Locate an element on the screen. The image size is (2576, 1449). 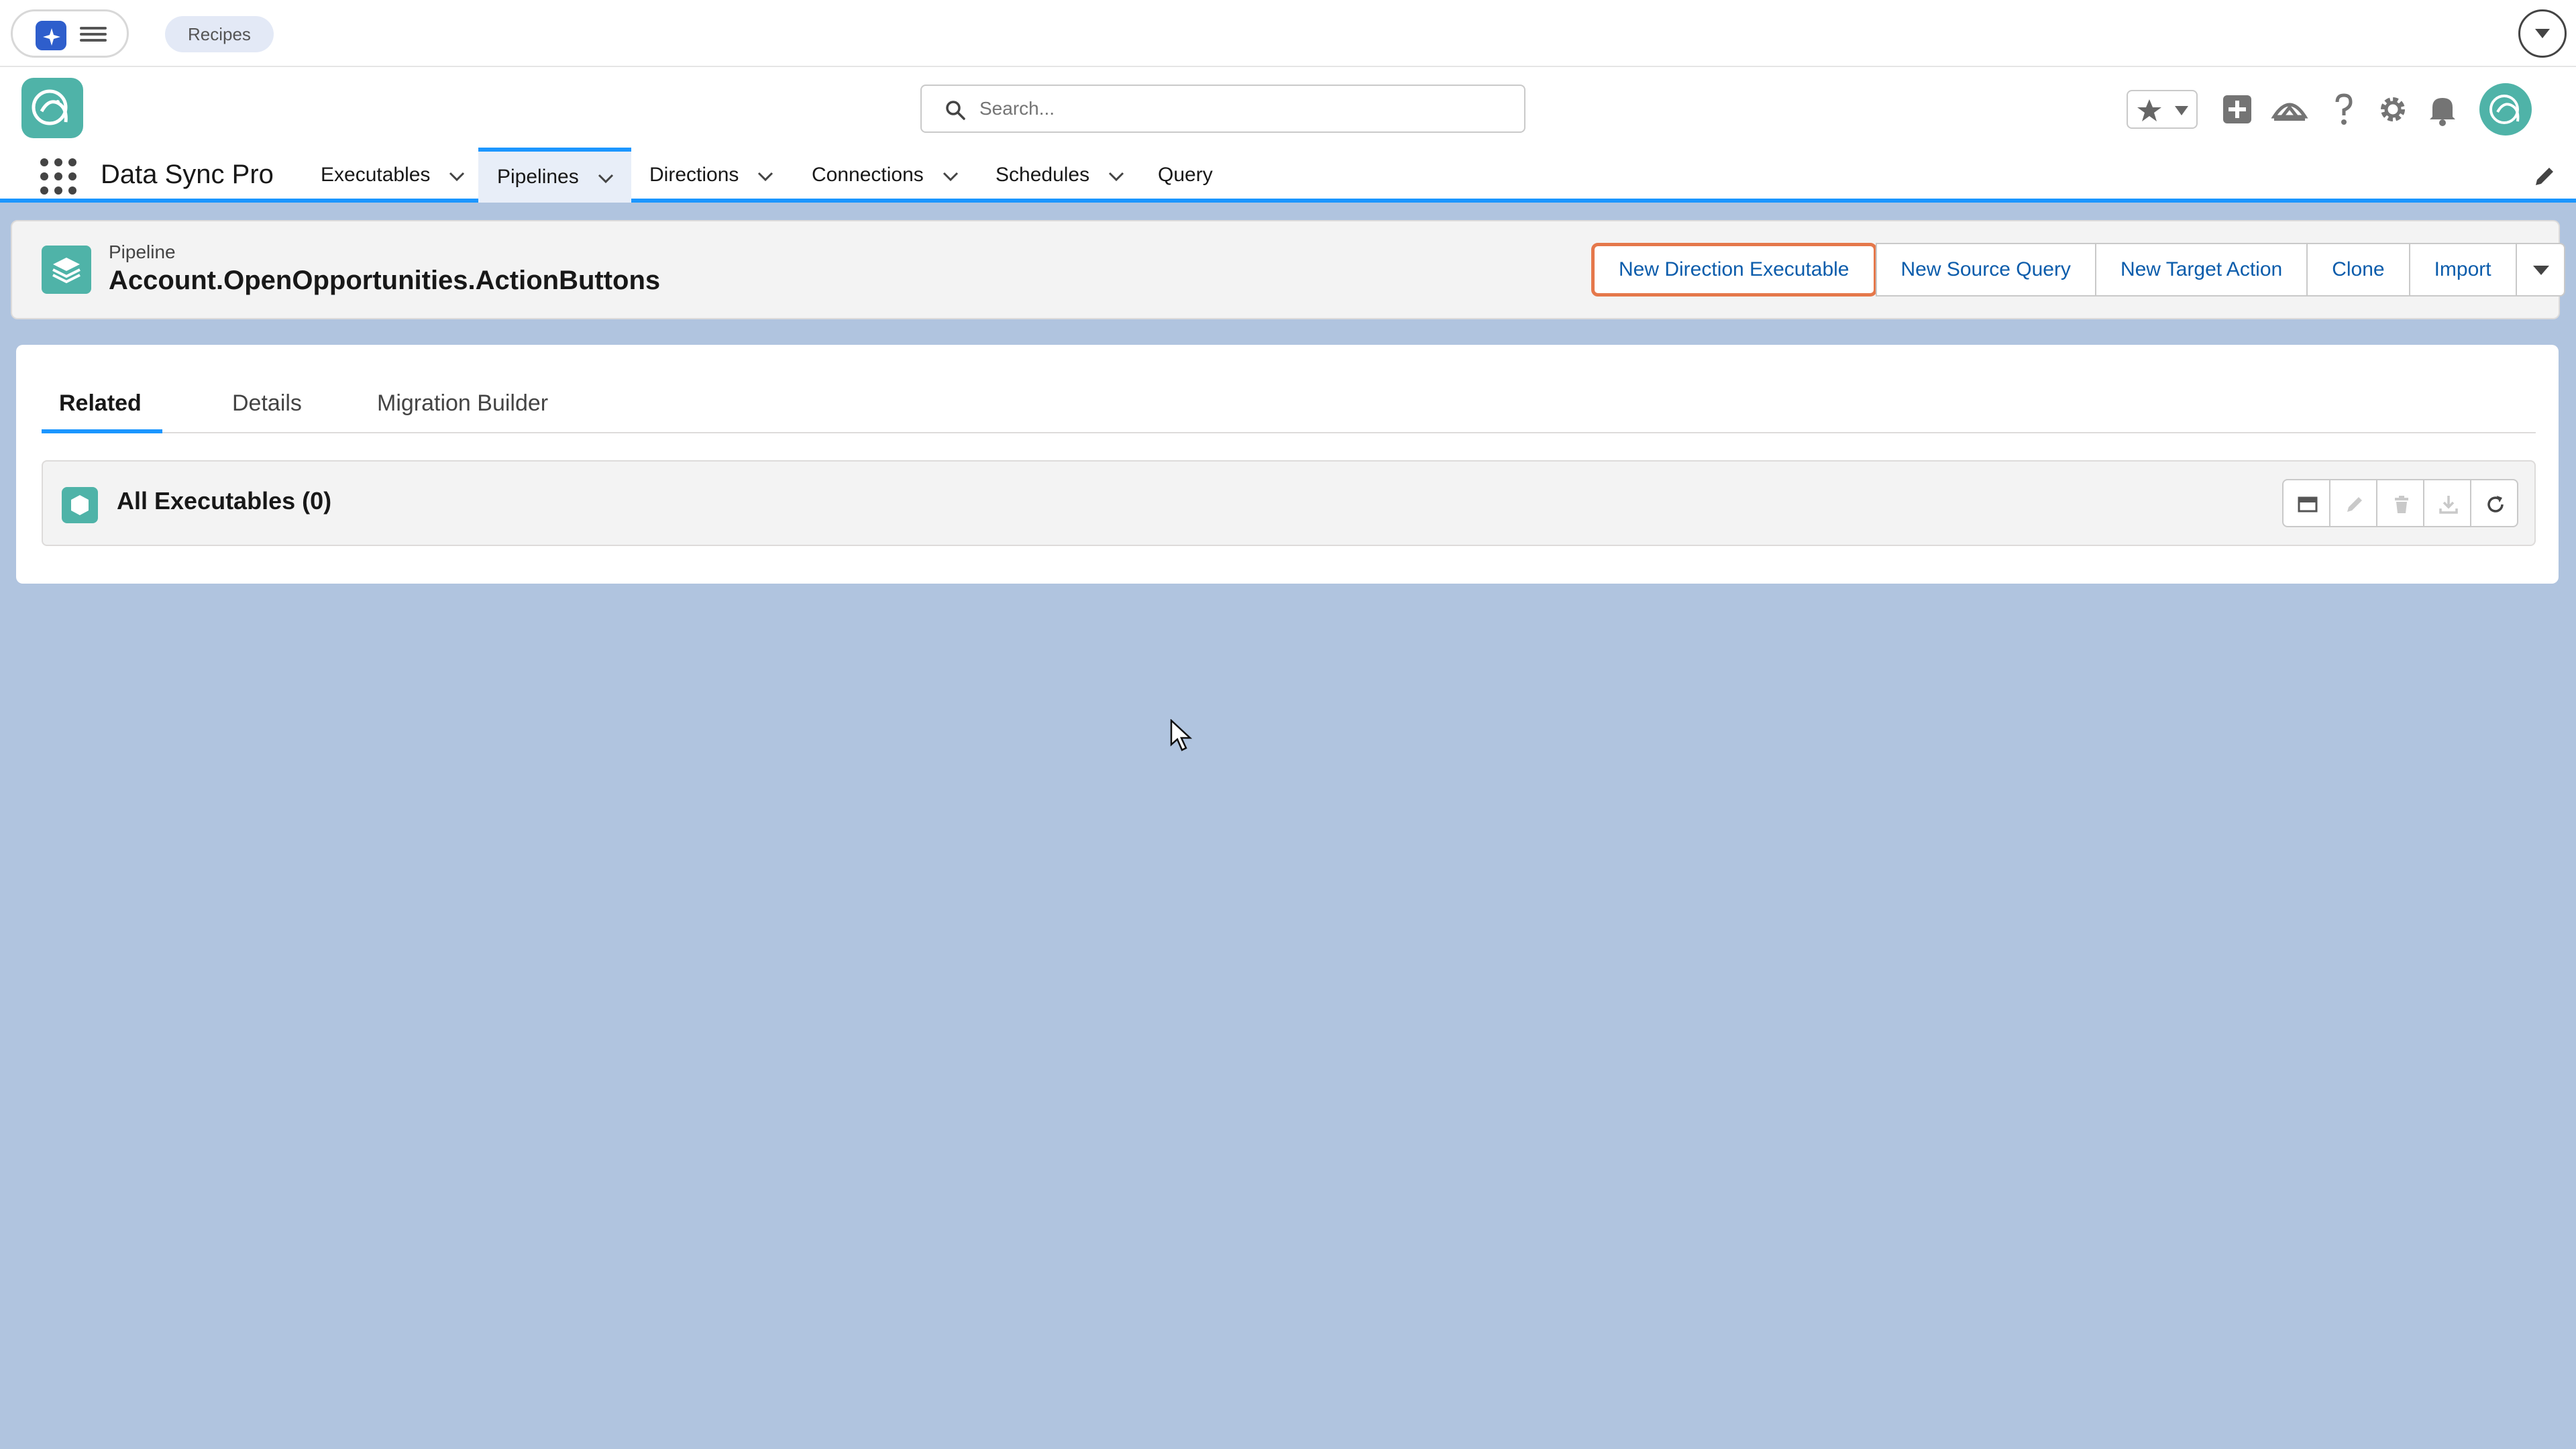
user-avatar is located at coordinates (2505, 109).